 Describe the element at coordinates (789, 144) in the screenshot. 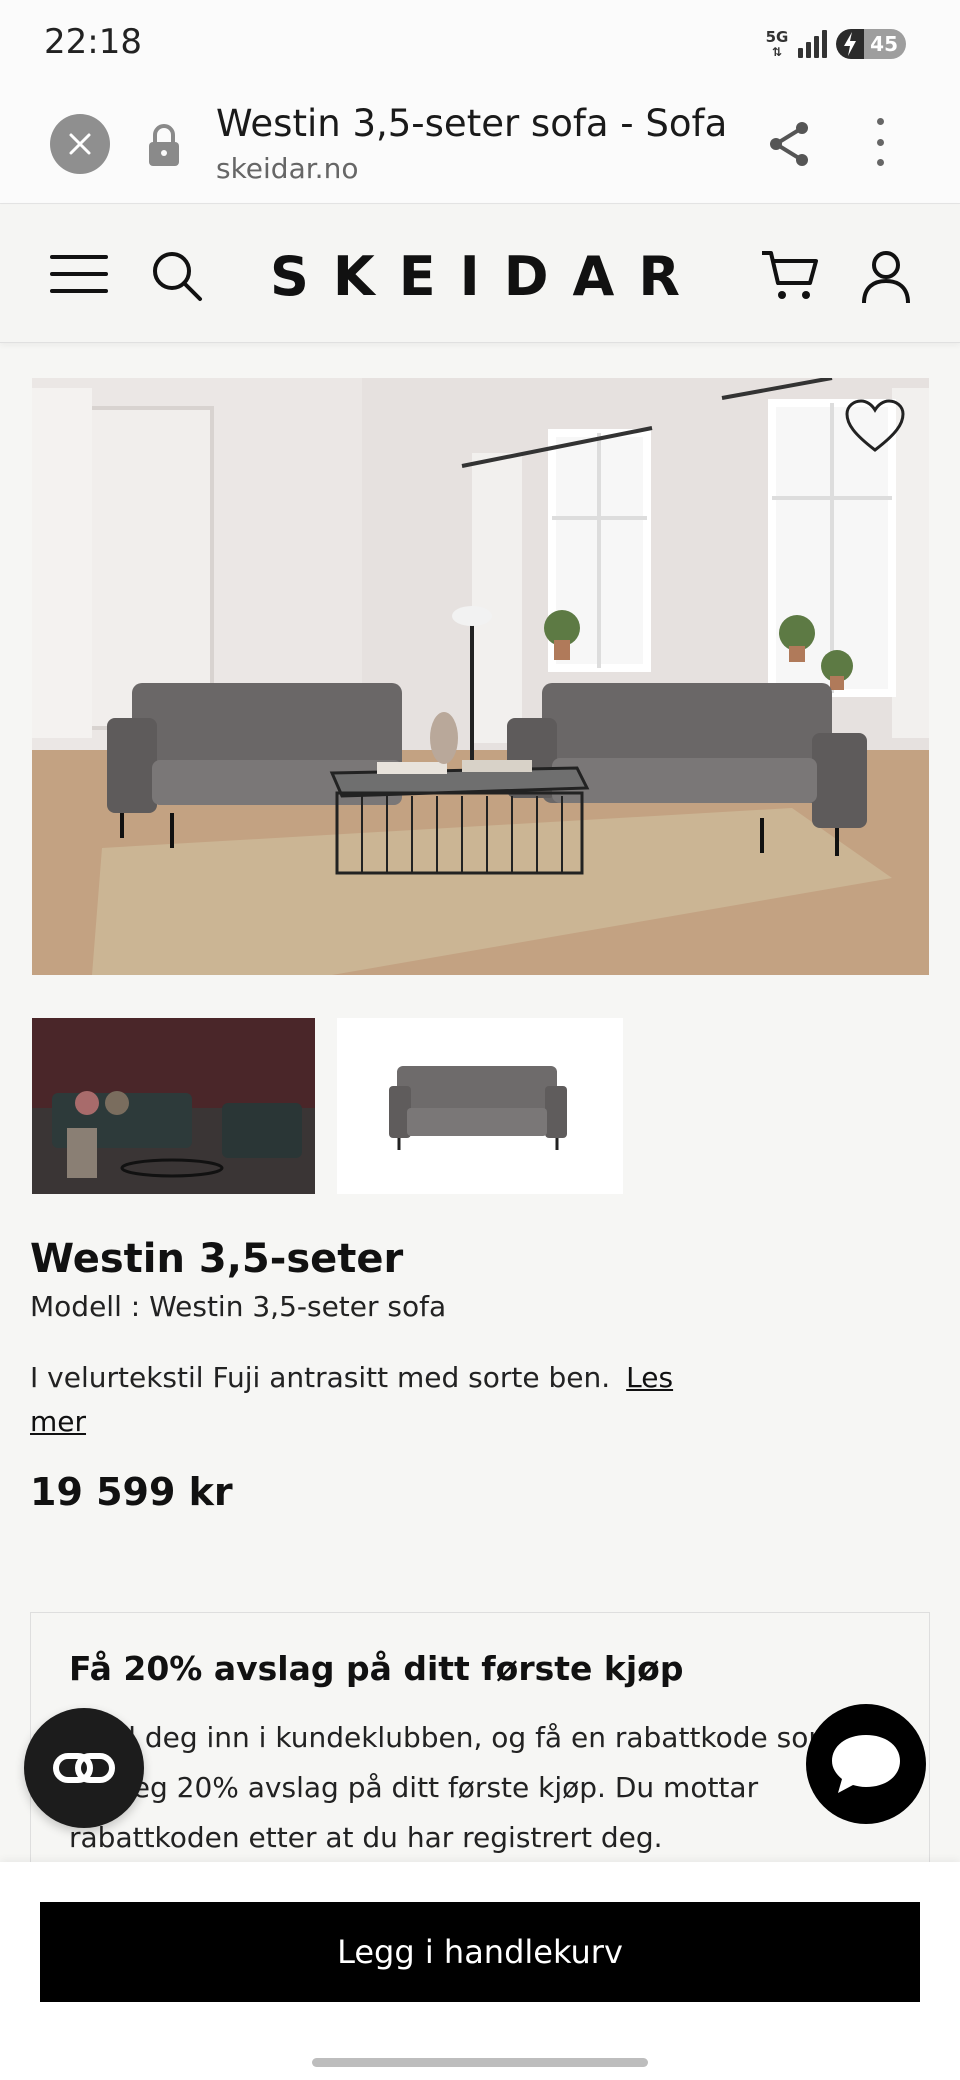

I see `share-icon` at that location.